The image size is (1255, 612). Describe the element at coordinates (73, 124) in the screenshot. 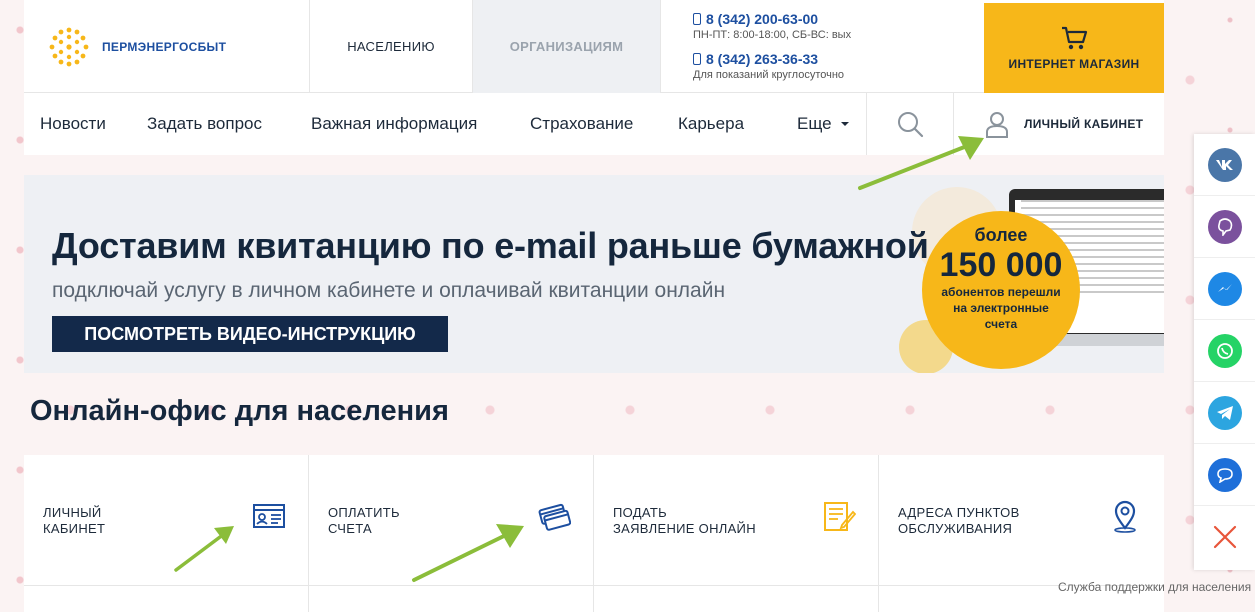

I see `nav-news: Новости` at that location.